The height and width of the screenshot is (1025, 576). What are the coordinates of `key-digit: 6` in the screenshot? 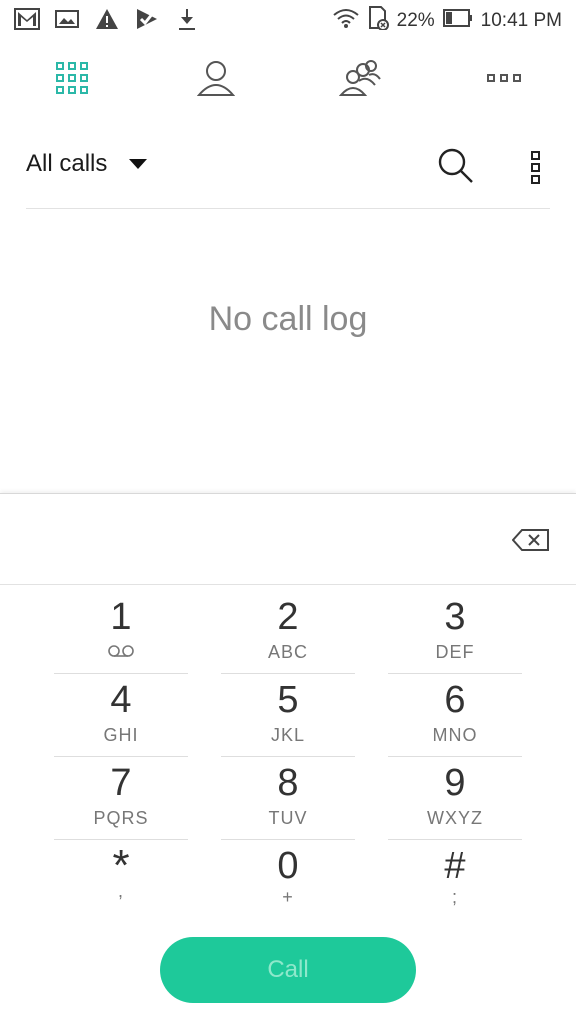 It's located at (455, 700).